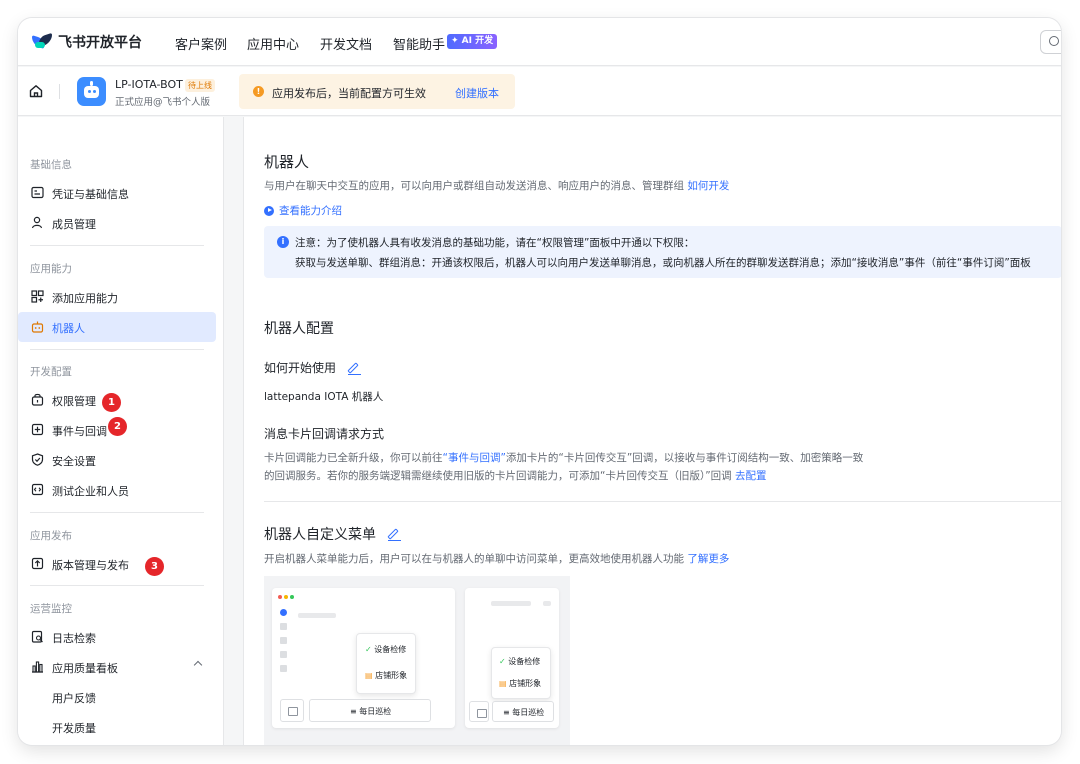 The height and width of the screenshot is (764, 1080). I want to click on ai-dev-badge: ✦ AI 开发, so click(472, 41).